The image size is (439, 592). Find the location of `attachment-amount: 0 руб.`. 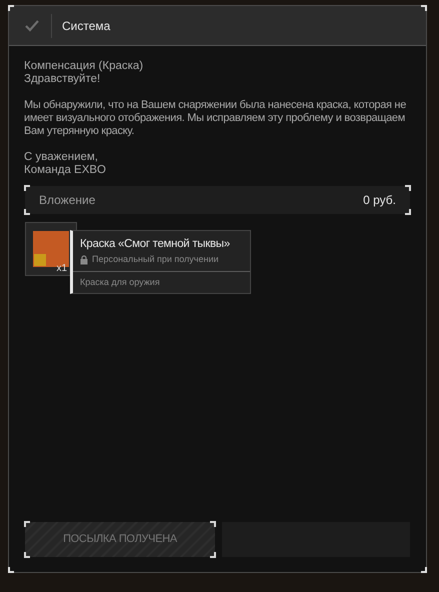

attachment-amount: 0 руб. is located at coordinates (379, 200).